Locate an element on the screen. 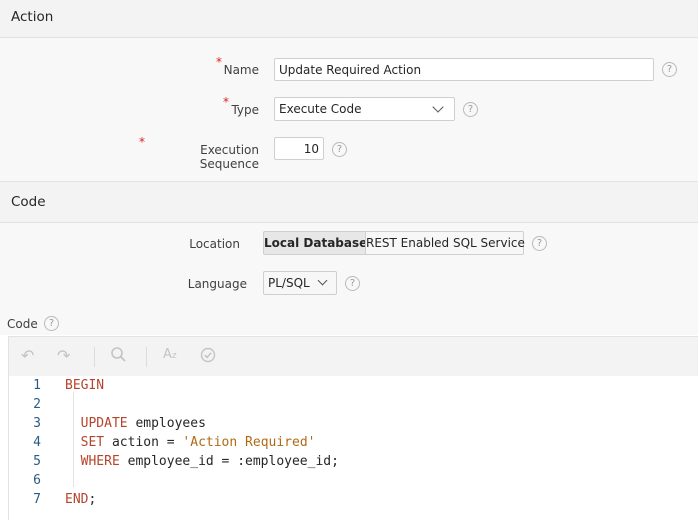 The height and width of the screenshot is (520, 698). line-number: 2 is located at coordinates (37, 404).